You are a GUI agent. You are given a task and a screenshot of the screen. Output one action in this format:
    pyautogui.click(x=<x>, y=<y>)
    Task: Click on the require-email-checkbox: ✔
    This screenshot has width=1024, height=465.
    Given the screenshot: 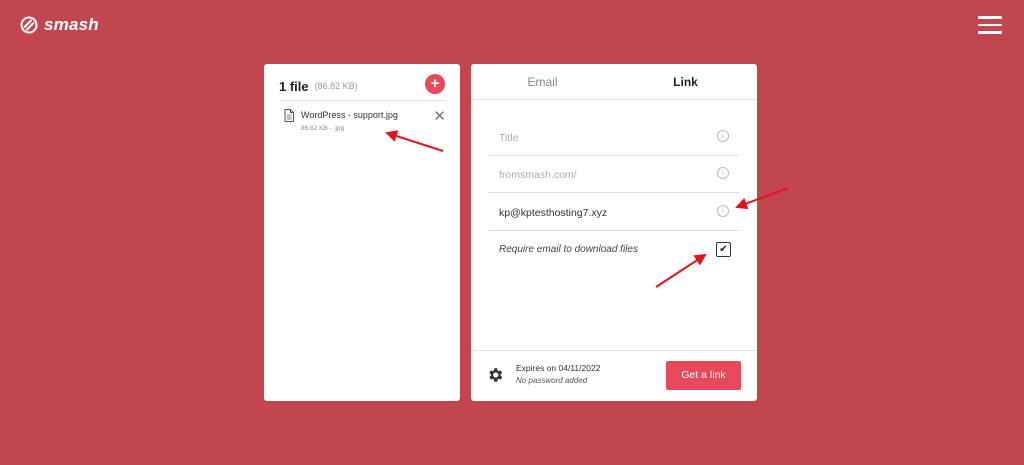 What is the action you would take?
    pyautogui.click(x=723, y=249)
    